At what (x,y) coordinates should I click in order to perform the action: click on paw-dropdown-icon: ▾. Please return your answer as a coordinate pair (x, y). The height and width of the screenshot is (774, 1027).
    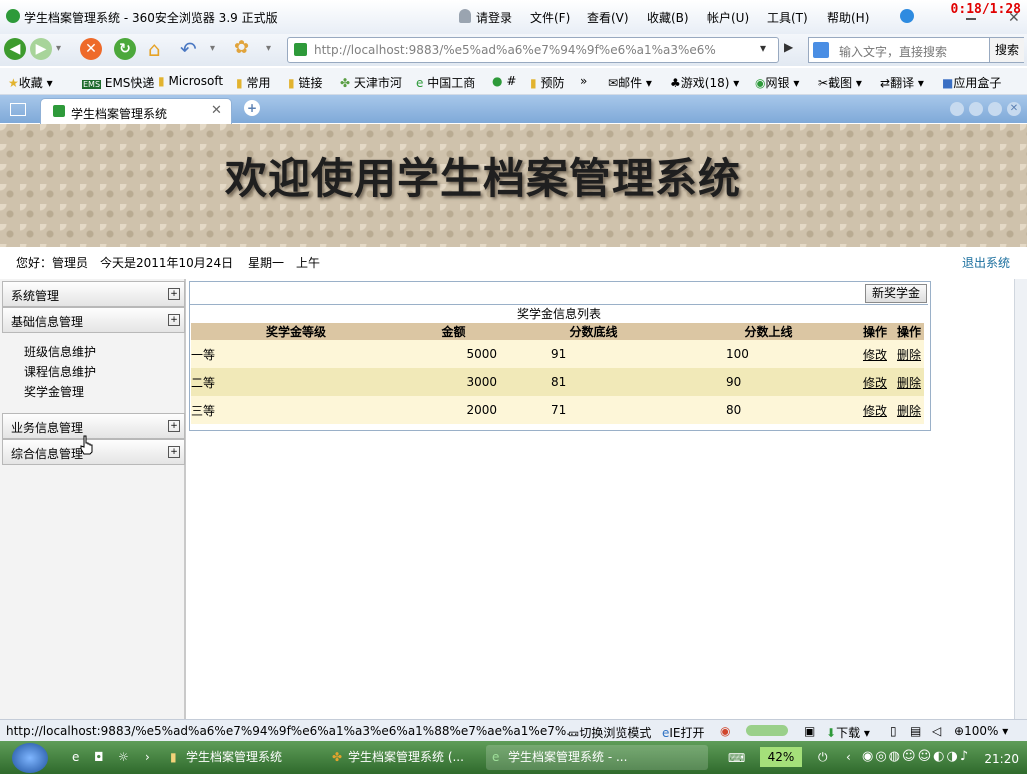
    Looking at the image, I should click on (268, 48).